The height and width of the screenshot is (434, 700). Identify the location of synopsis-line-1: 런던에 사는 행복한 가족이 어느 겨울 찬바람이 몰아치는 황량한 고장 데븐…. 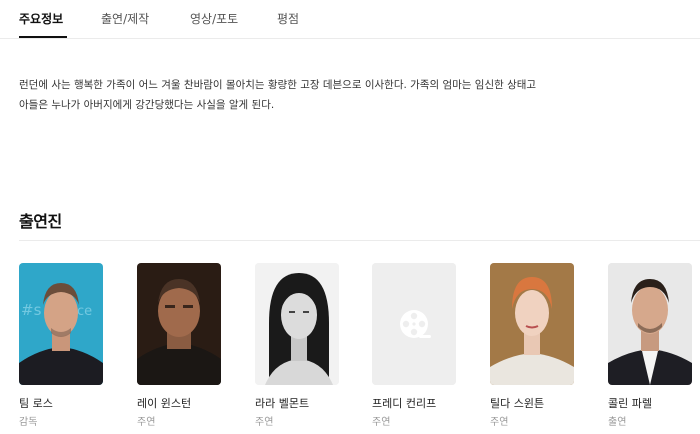
(278, 85).